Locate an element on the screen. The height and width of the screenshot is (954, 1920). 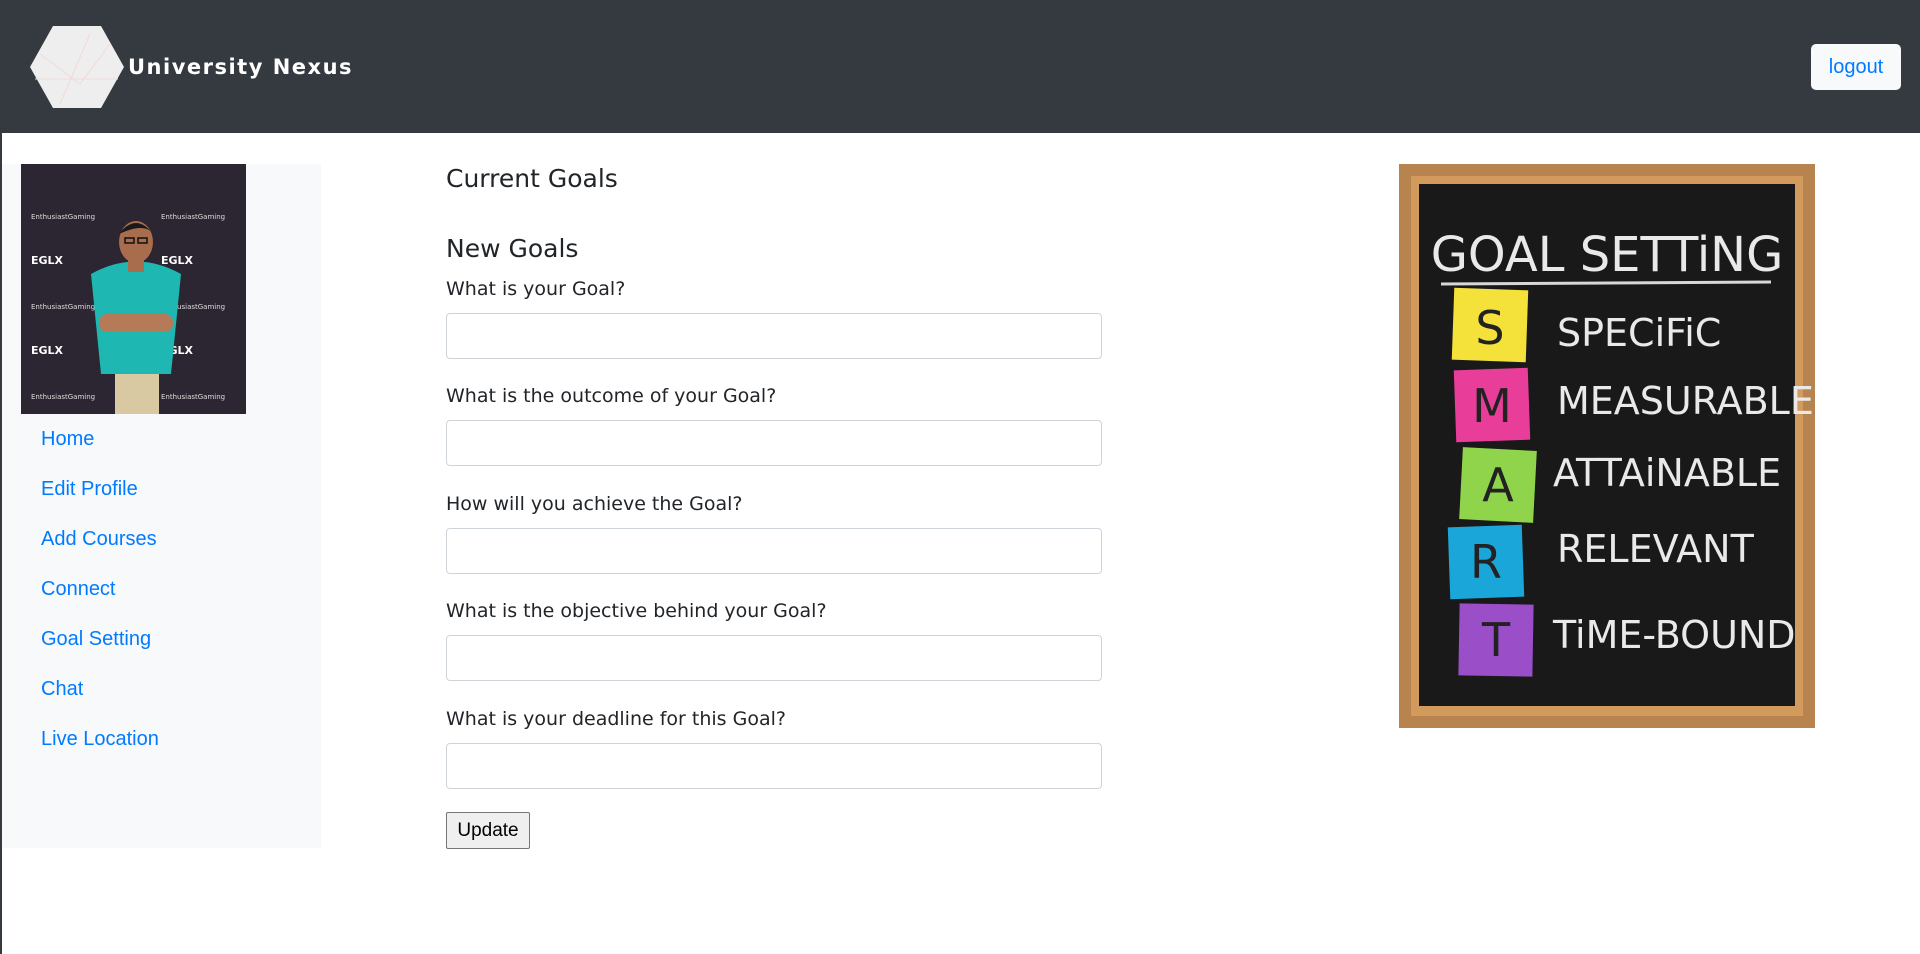
logout-button: logout is located at coordinates (1856, 67).